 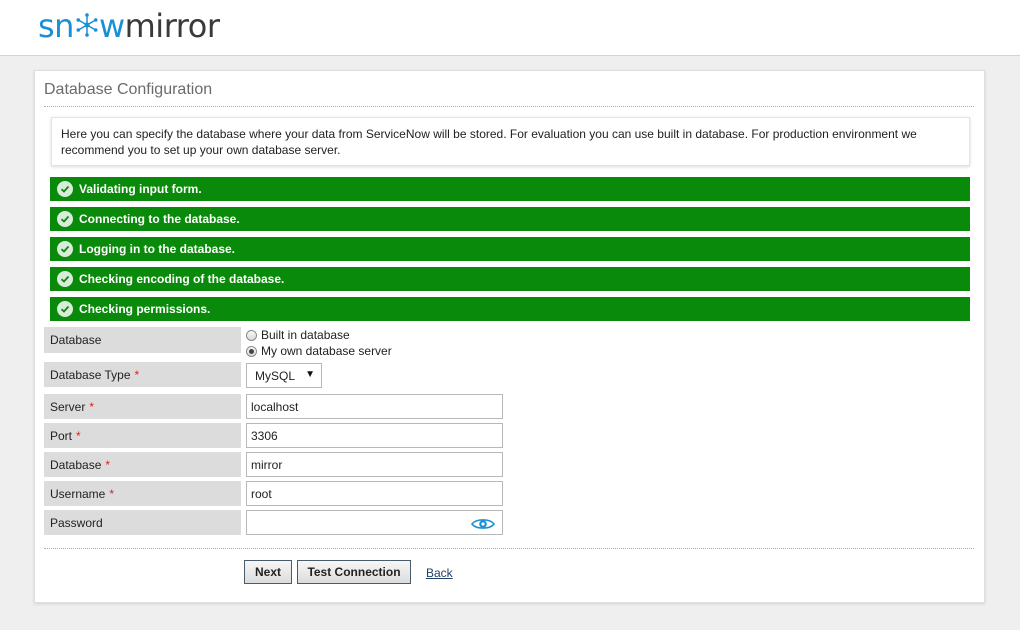 What do you see at coordinates (509, 106) in the screenshot?
I see `title-divider` at bounding box center [509, 106].